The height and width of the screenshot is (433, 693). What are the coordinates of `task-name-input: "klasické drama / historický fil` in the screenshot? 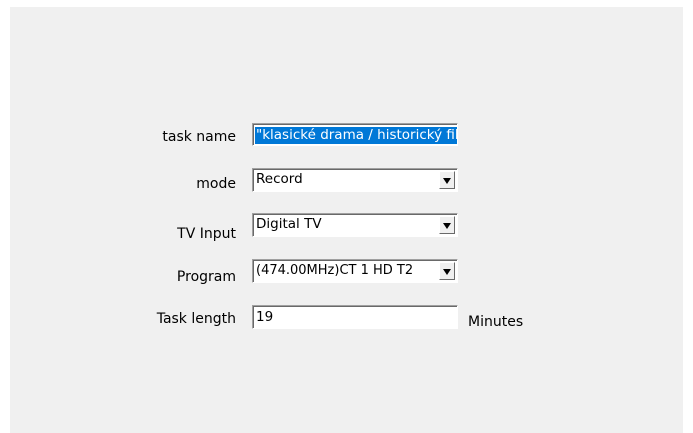 It's located at (355, 134).